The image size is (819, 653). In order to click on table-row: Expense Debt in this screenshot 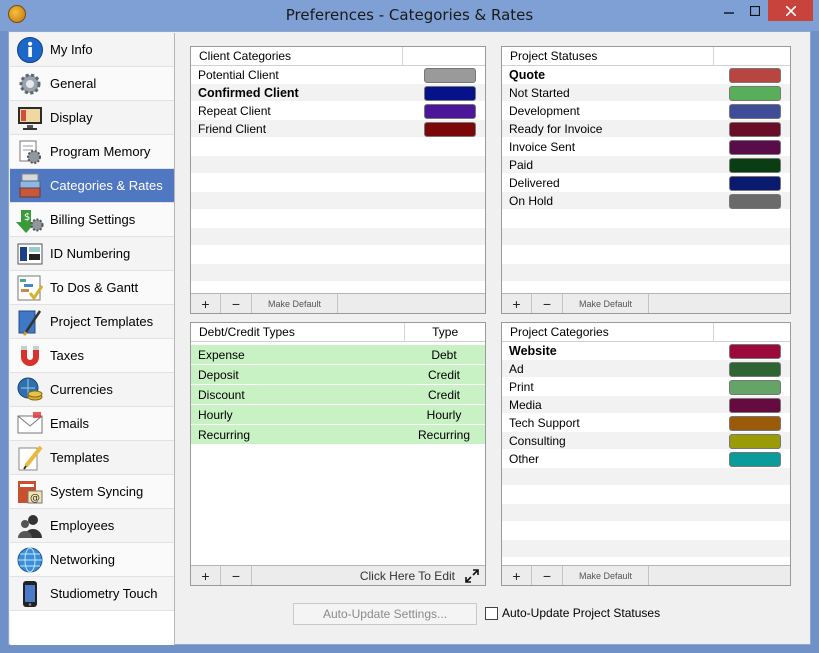, I will do `click(338, 355)`.